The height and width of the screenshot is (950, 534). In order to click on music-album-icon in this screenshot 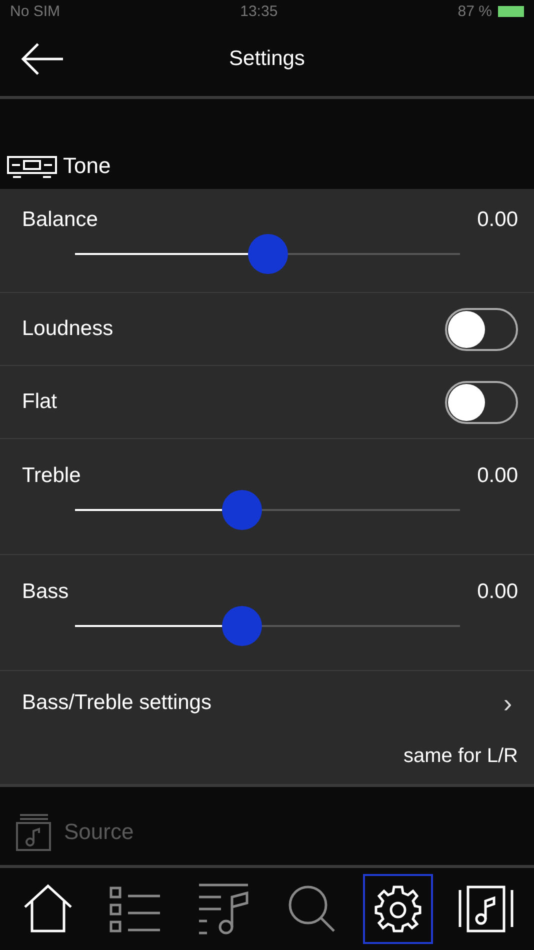, I will do `click(34, 832)`.